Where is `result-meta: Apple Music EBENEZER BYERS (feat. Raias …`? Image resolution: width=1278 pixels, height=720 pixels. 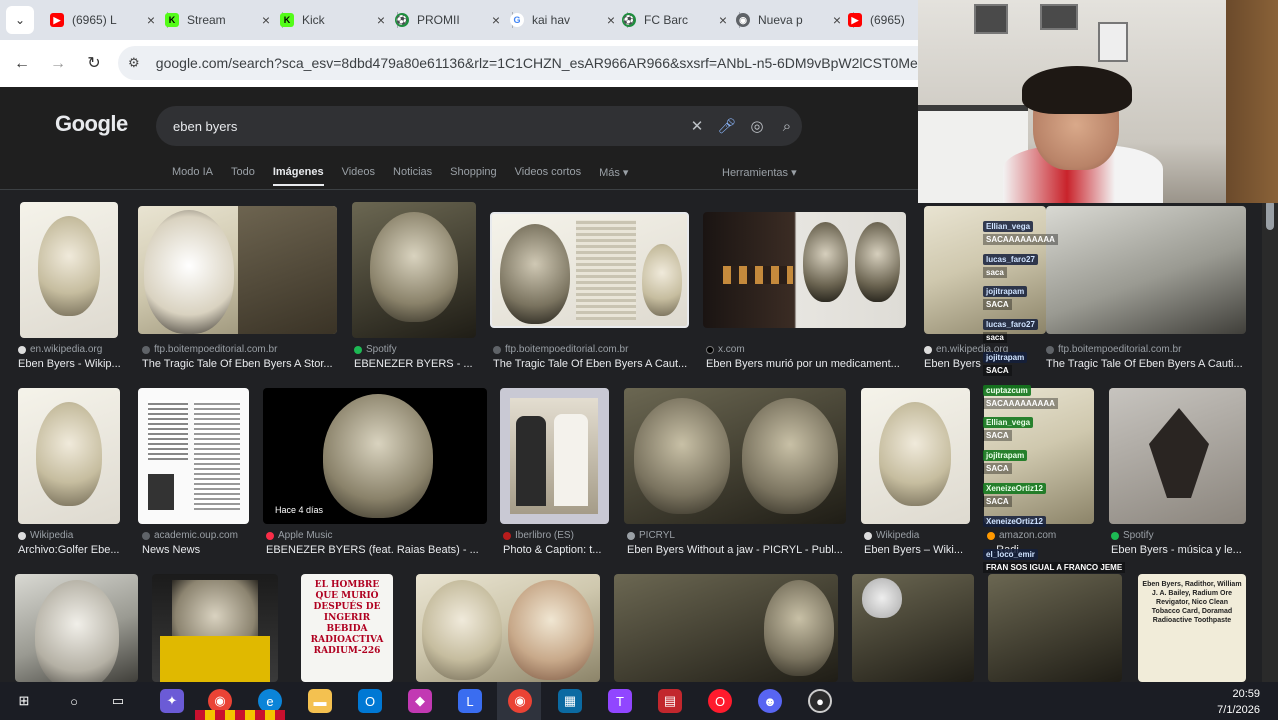
result-meta: Apple Music EBENEZER BYERS (feat. Raias … is located at coordinates (376, 543).